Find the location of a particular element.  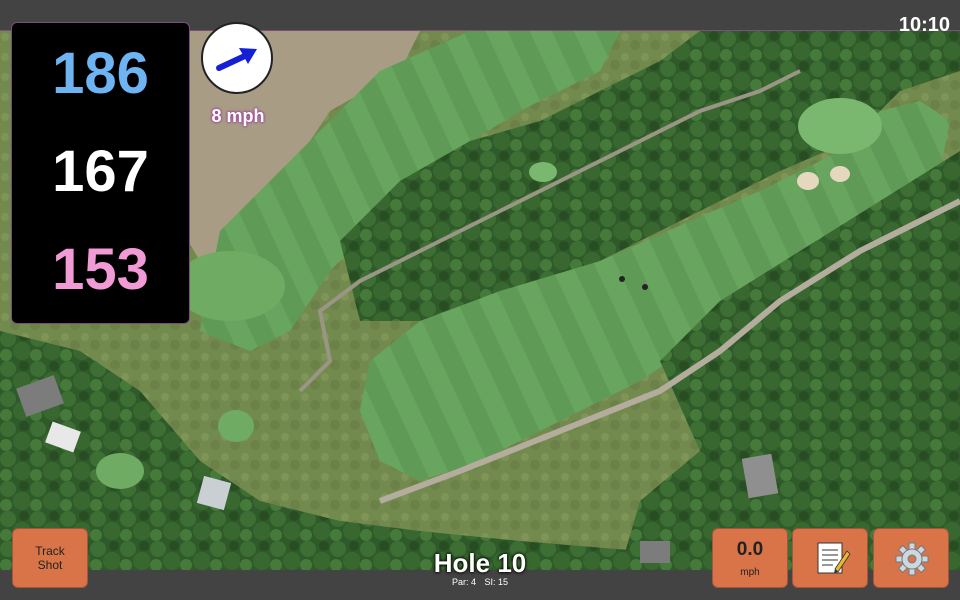

settings-button is located at coordinates (911, 558).